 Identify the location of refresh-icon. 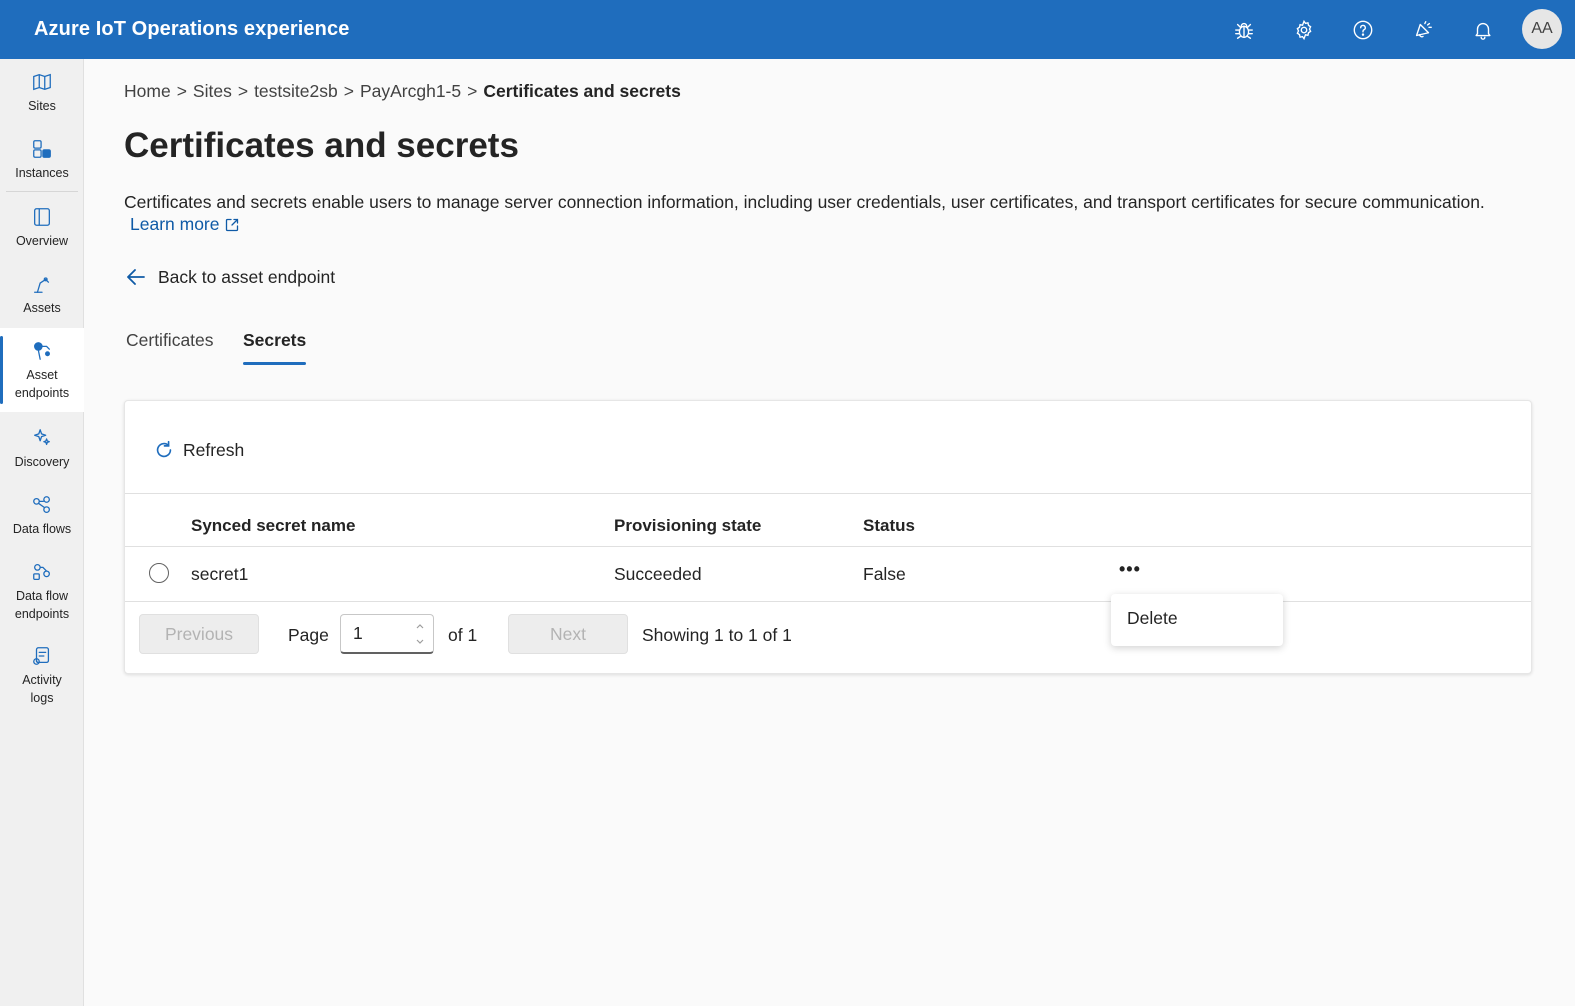
(164, 449).